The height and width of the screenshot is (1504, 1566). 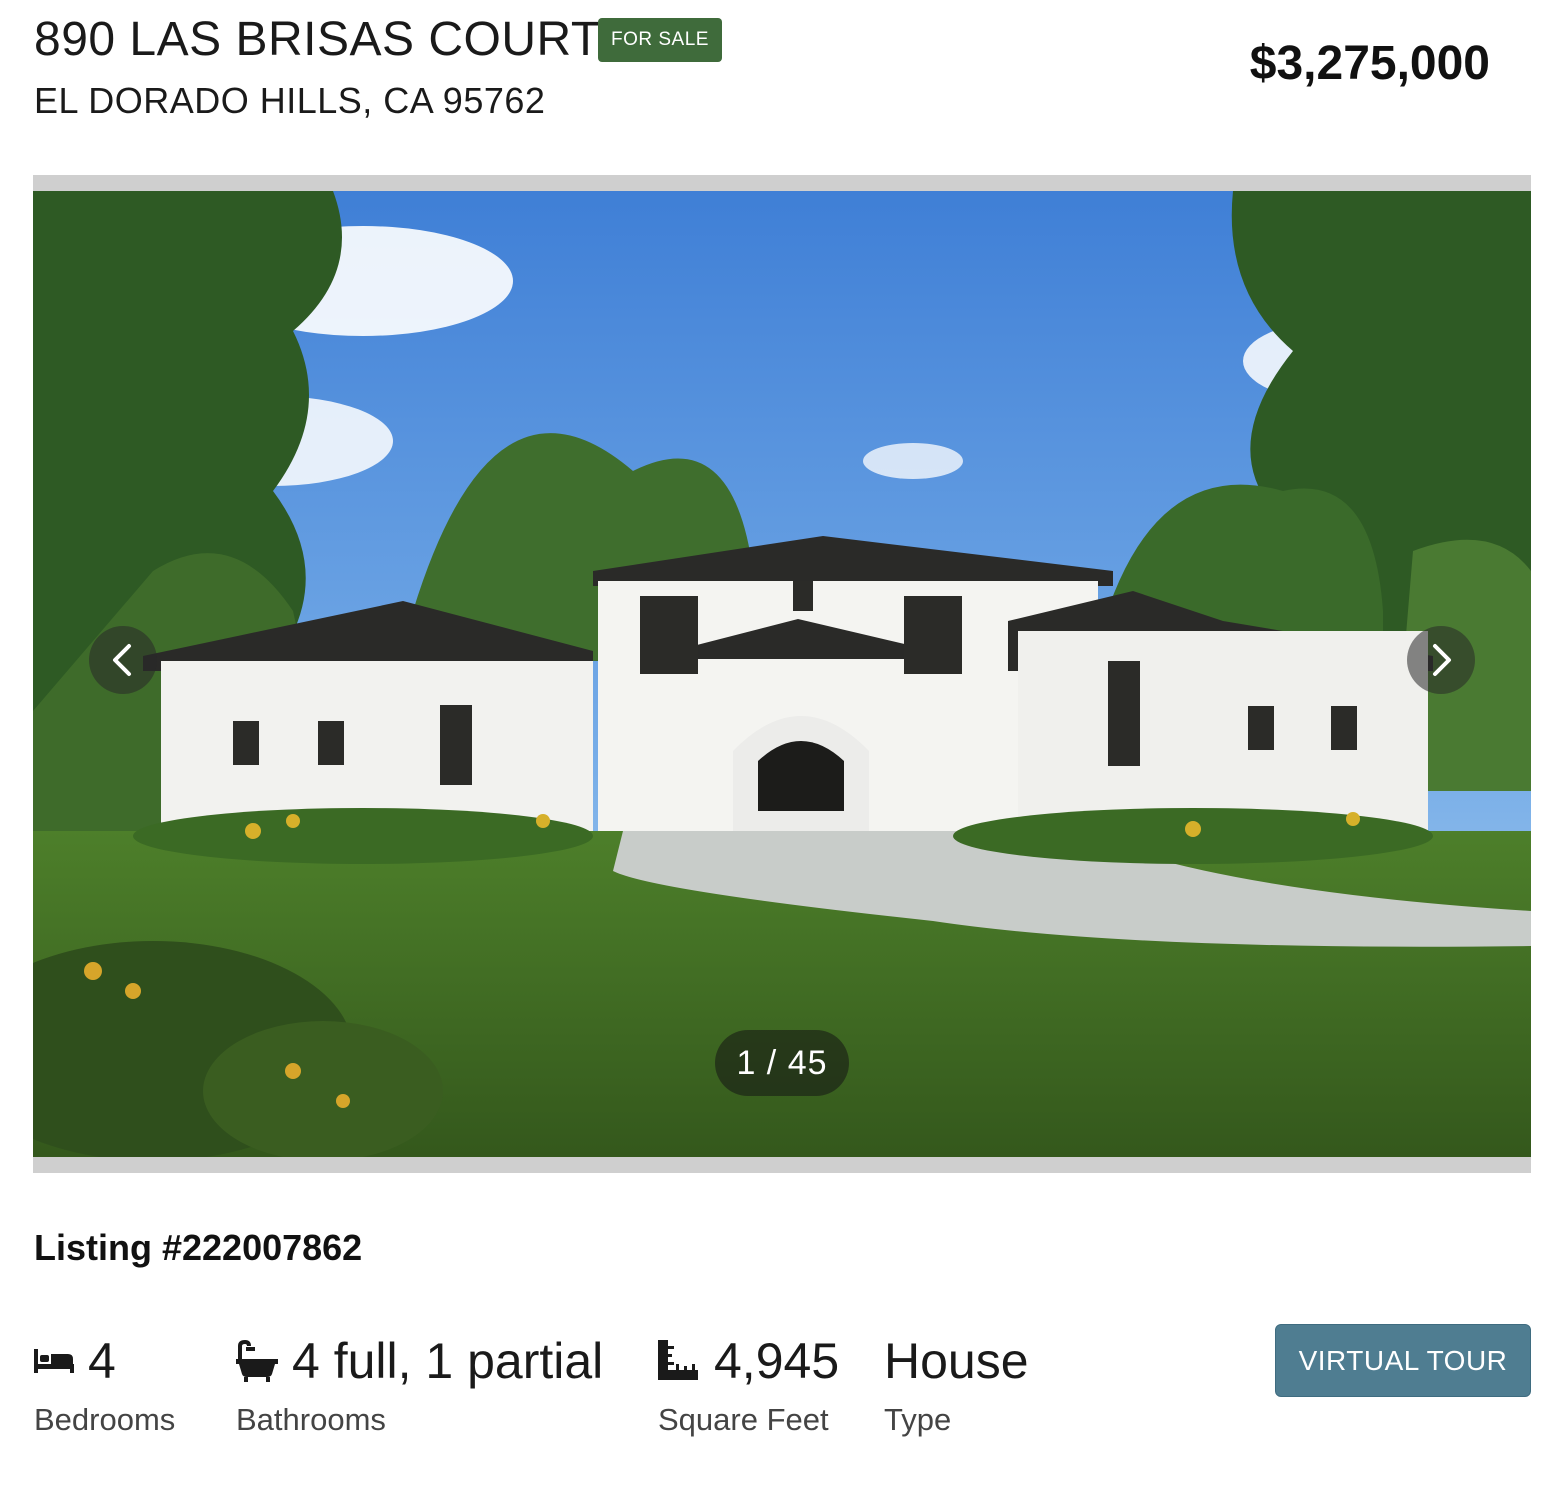 What do you see at coordinates (1369, 63) in the screenshot?
I see `listing-price: $3,275,000` at bounding box center [1369, 63].